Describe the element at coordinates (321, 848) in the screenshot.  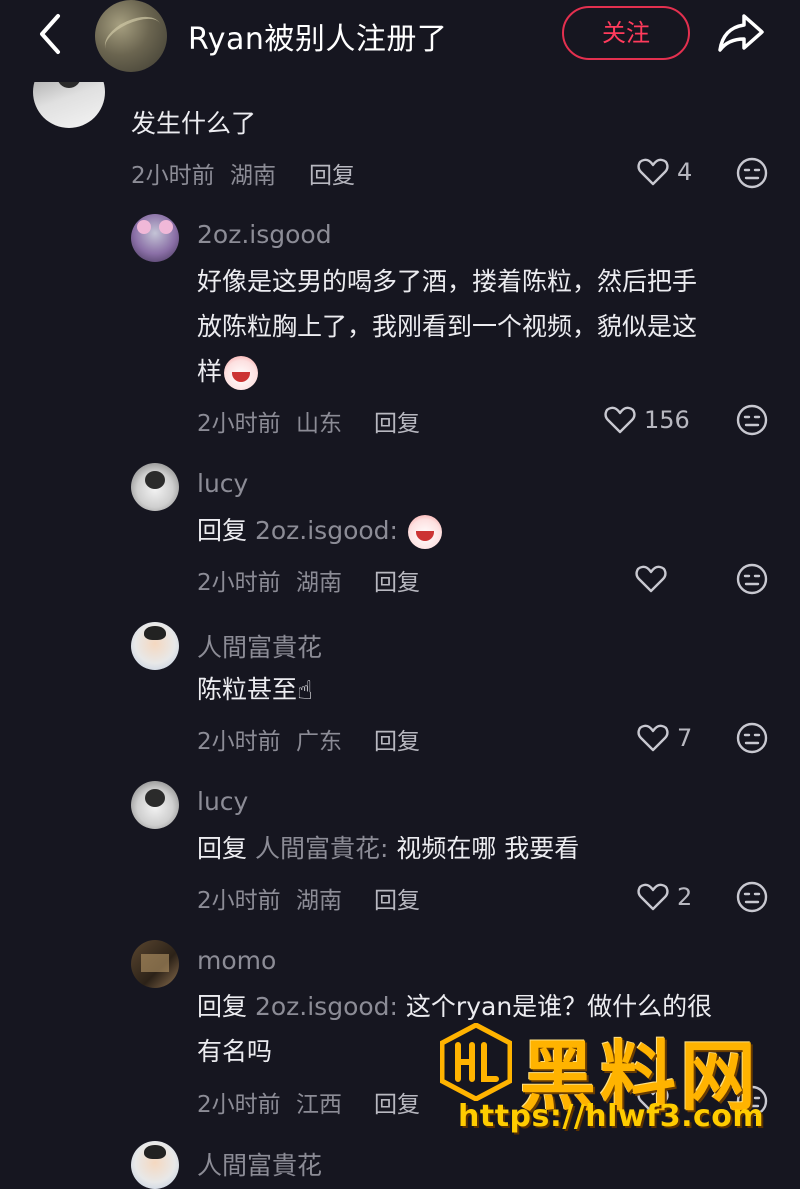
I see `reply-target: 人間富貴花:` at that location.